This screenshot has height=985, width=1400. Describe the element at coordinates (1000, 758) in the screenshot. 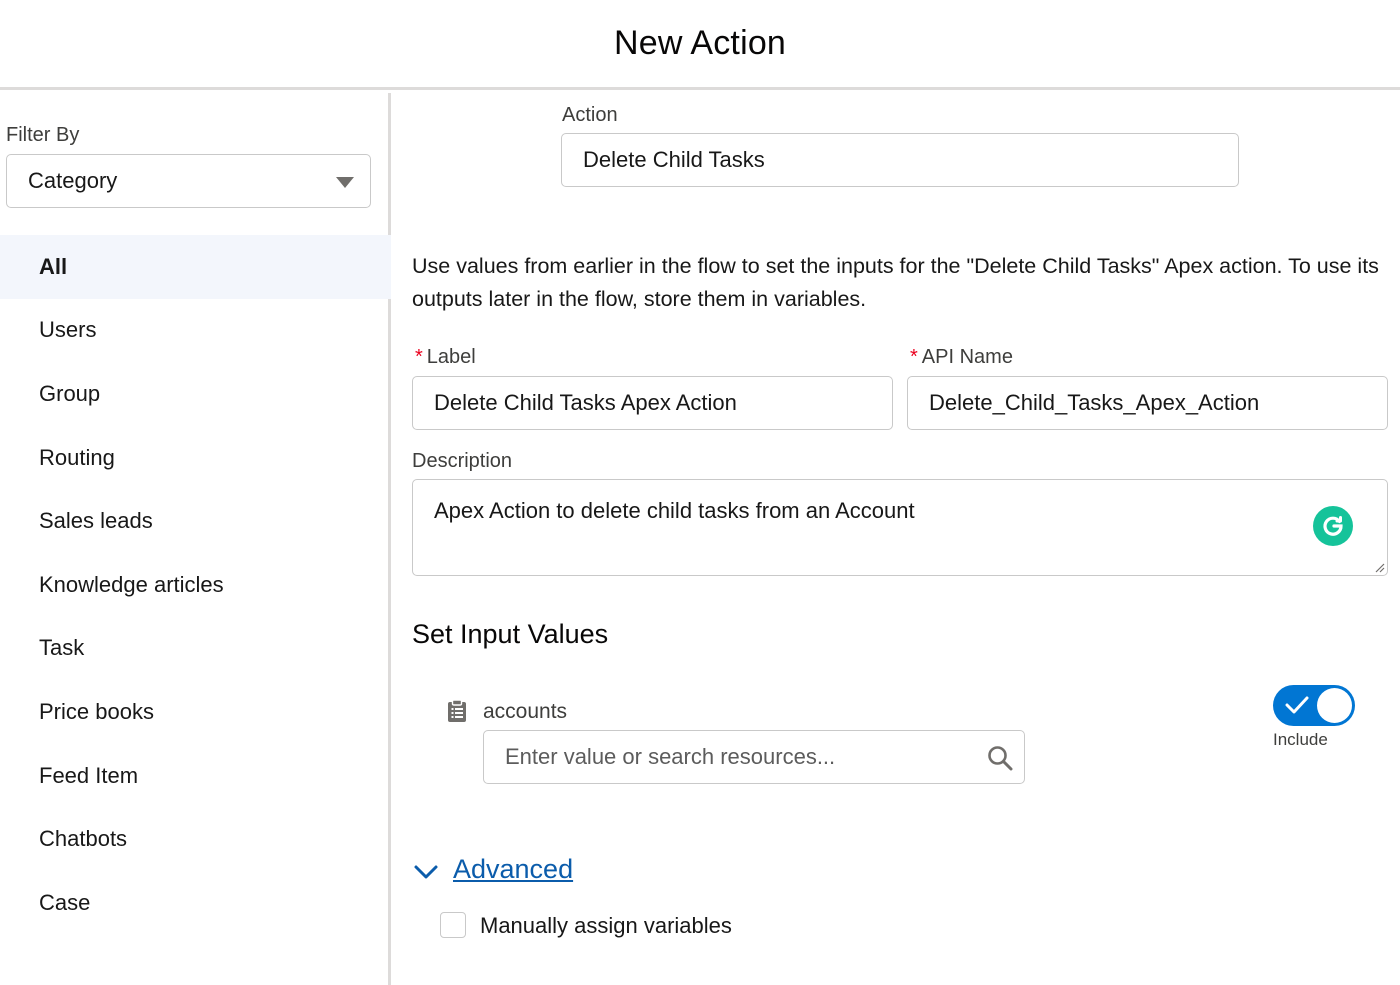

I see `search-icon` at that location.